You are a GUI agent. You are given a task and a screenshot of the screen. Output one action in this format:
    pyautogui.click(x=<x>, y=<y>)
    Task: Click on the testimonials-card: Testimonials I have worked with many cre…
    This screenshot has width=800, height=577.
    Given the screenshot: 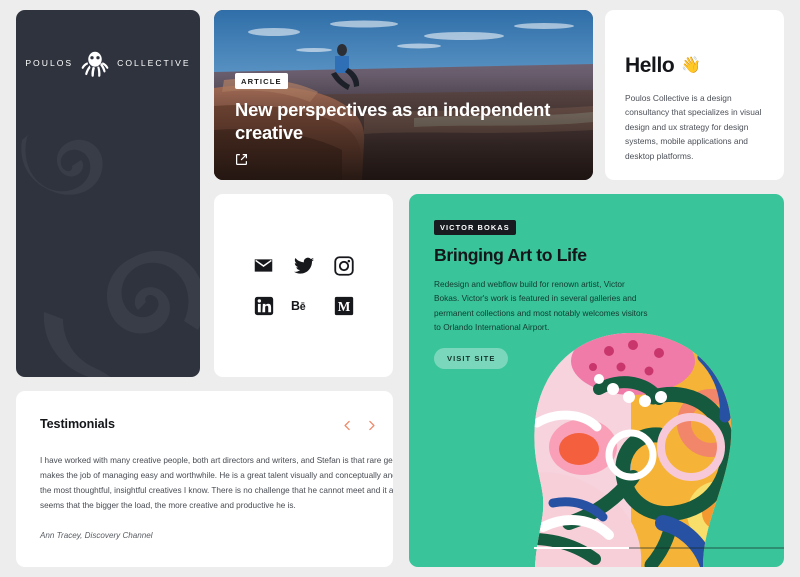 What is the action you would take?
    pyautogui.click(x=204, y=479)
    